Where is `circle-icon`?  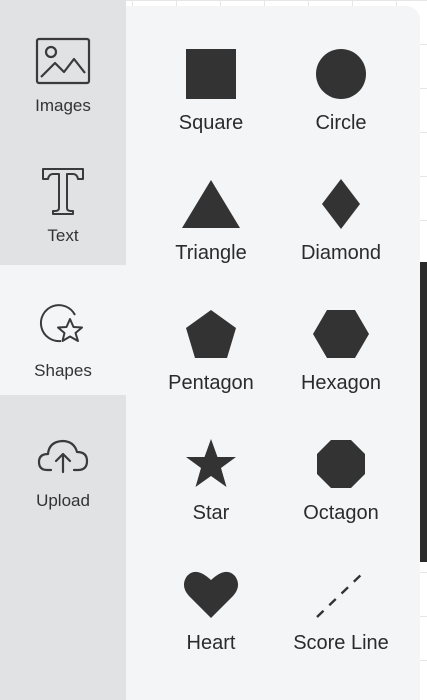 circle-icon is located at coordinates (341, 74).